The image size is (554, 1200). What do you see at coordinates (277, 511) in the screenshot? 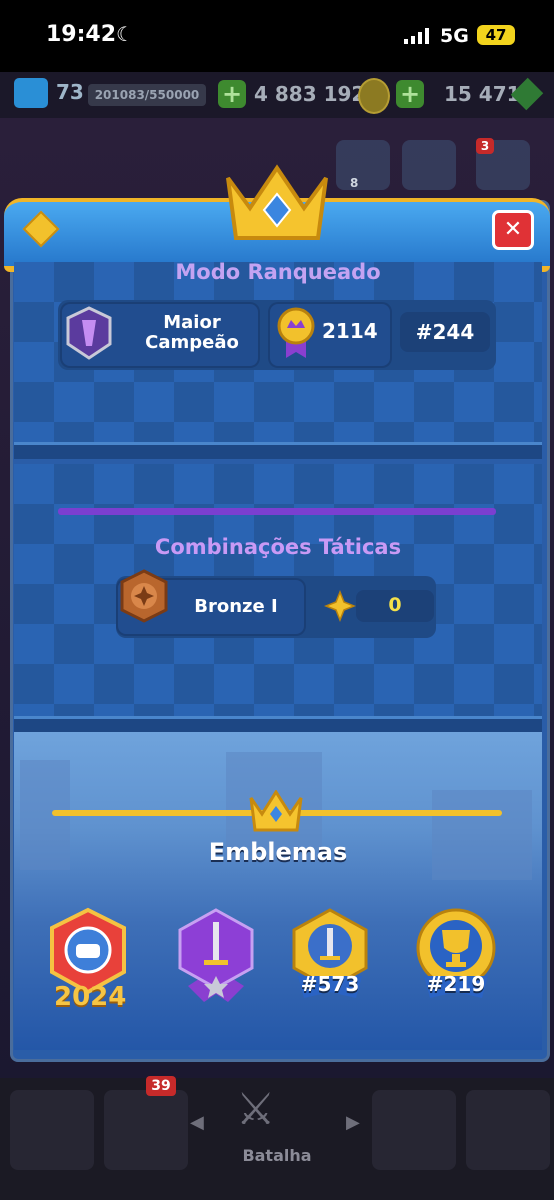
I see `tactics-divider-line` at bounding box center [277, 511].